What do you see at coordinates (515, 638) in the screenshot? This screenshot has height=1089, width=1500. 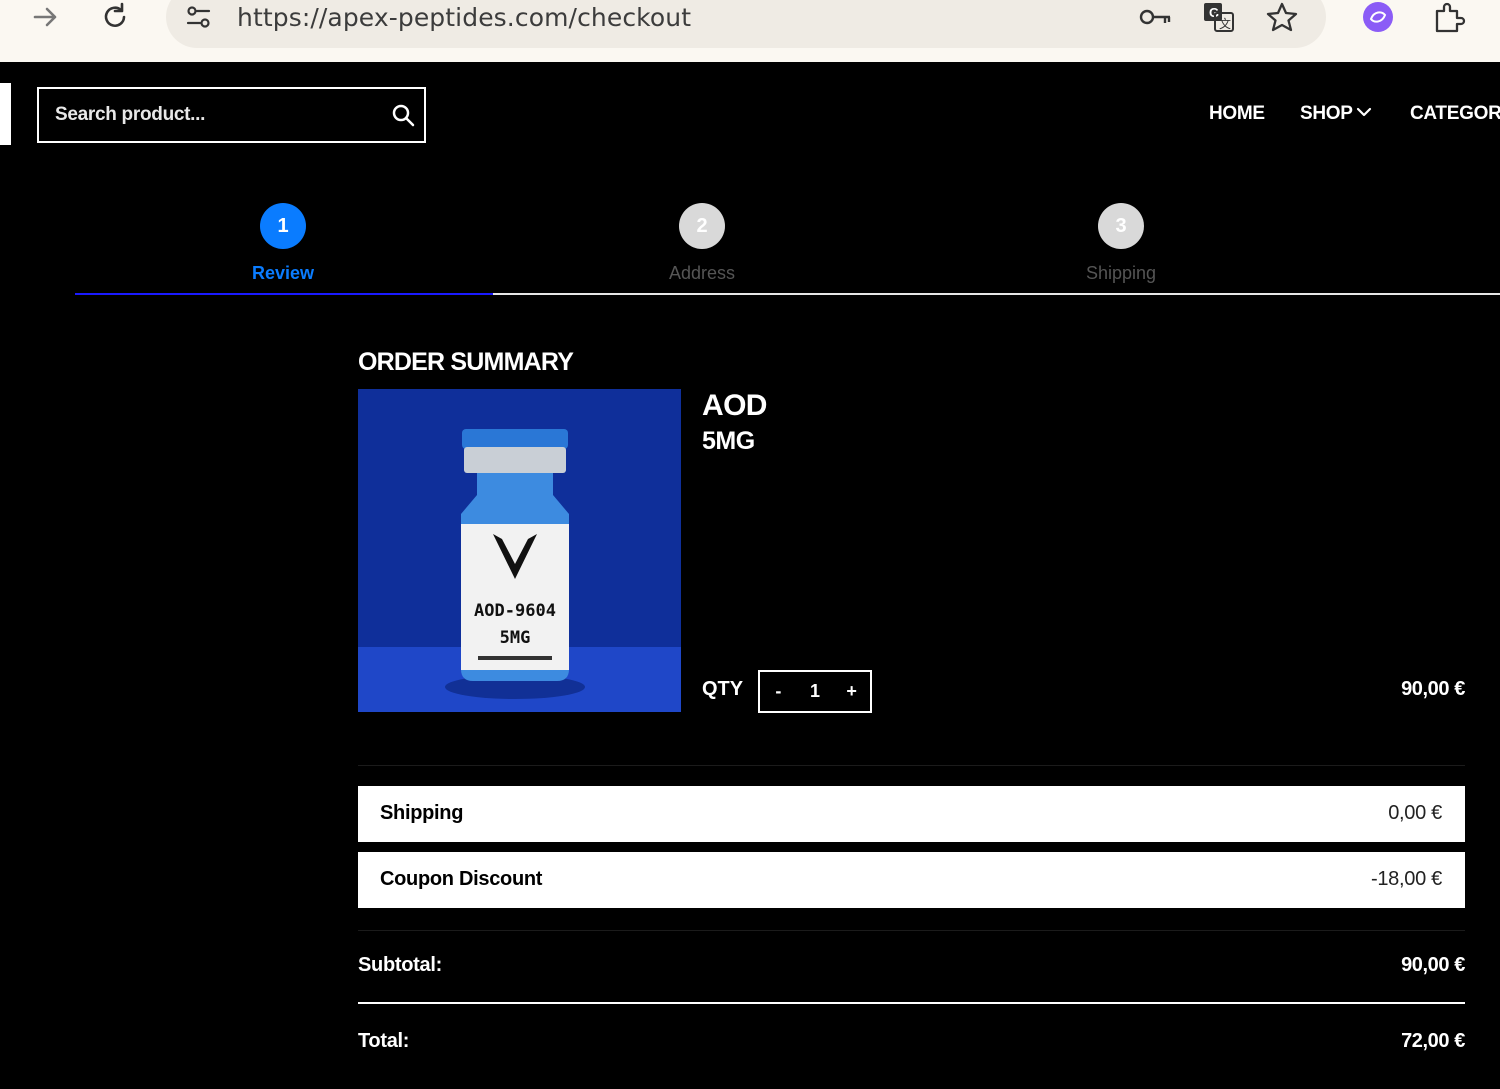 I see `vial-label-line2: 5MG` at bounding box center [515, 638].